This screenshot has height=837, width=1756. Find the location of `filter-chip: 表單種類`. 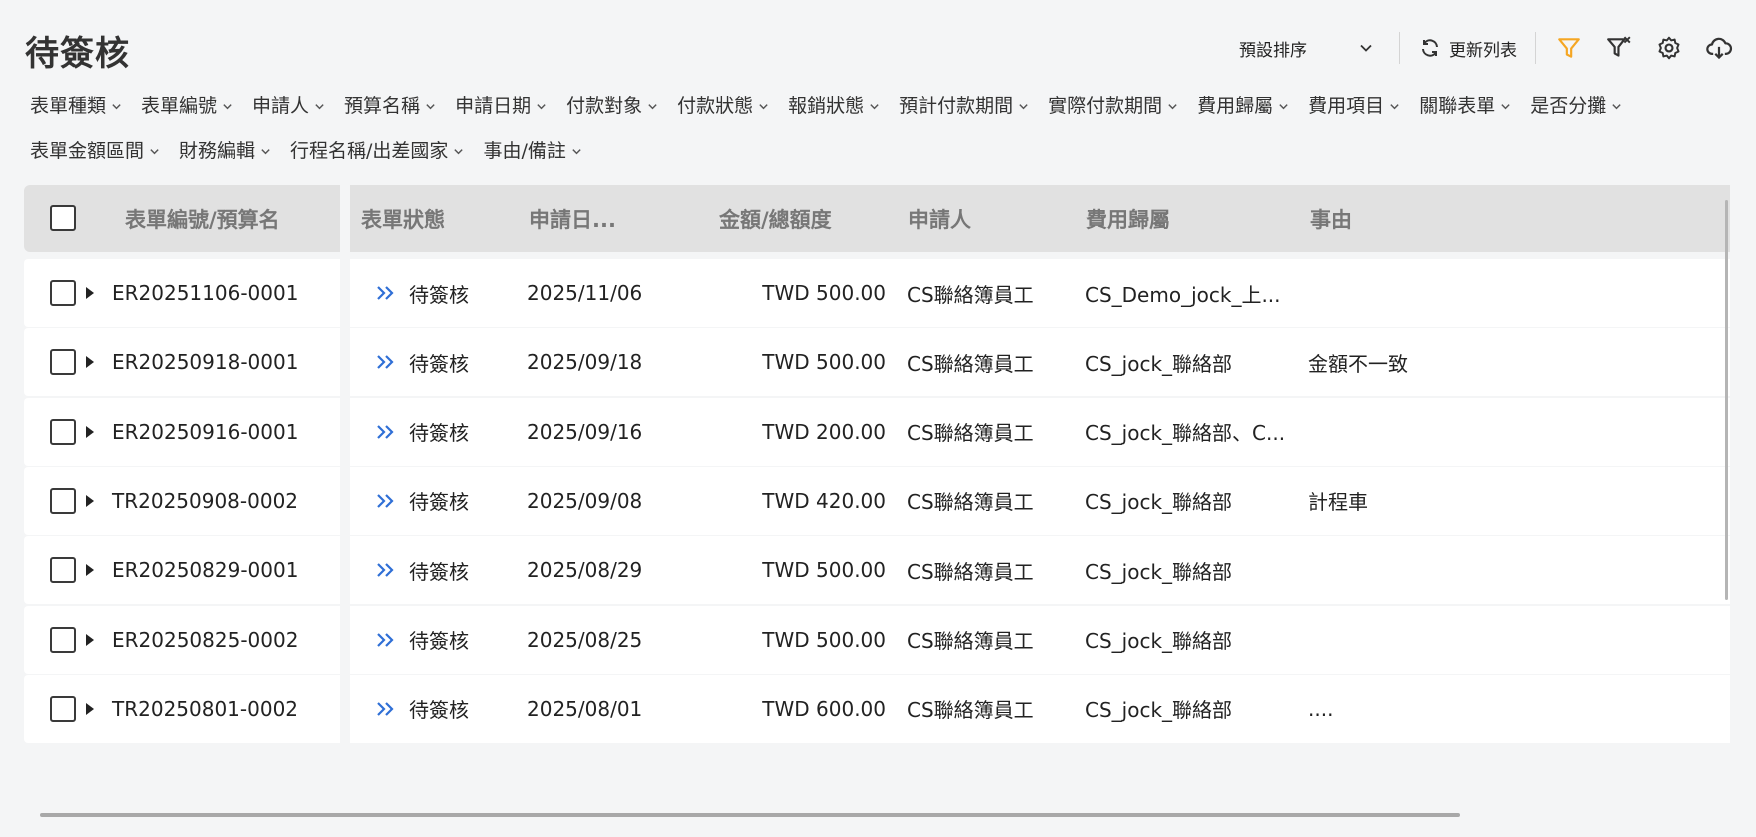

filter-chip: 表單種類 is located at coordinates (76, 104).